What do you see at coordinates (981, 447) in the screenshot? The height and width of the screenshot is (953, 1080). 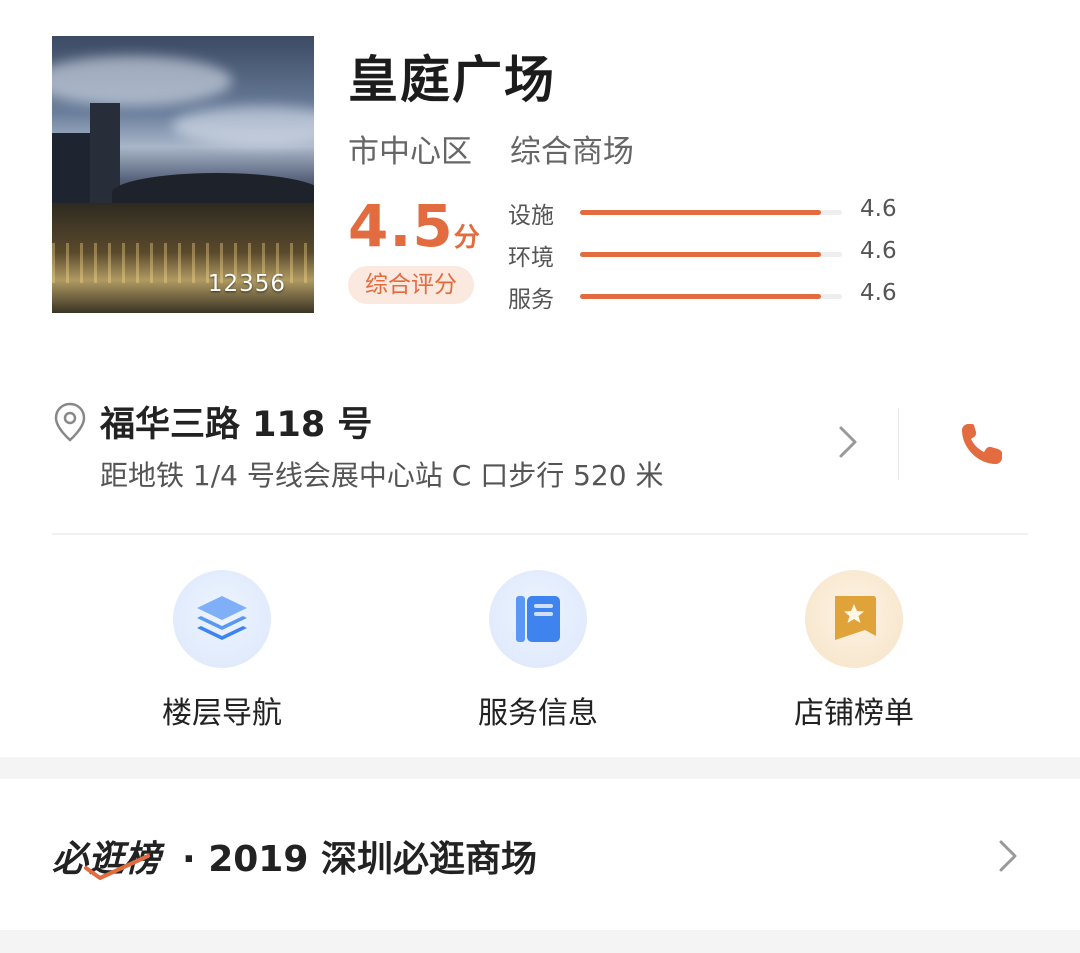 I see `phone-icon` at bounding box center [981, 447].